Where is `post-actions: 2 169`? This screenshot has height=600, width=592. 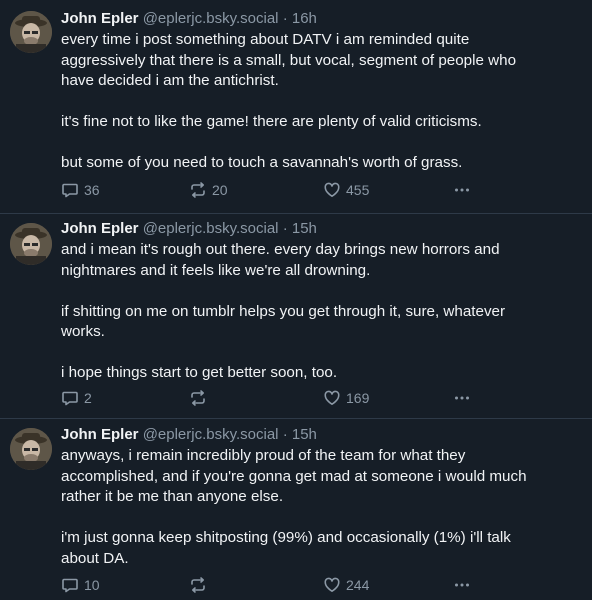
post-actions: 2 169 is located at coordinates (271, 398).